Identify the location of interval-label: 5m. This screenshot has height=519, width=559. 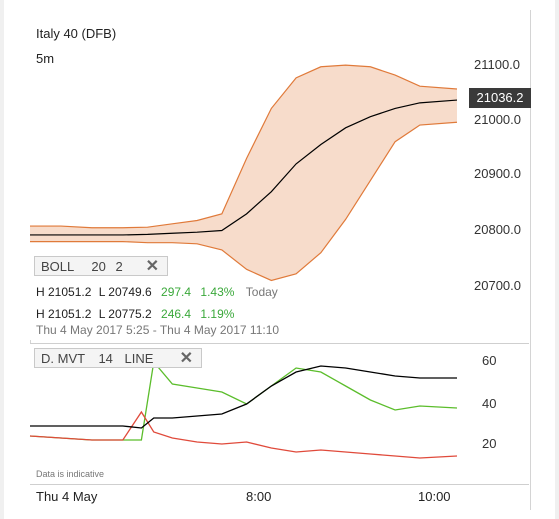
(45, 58).